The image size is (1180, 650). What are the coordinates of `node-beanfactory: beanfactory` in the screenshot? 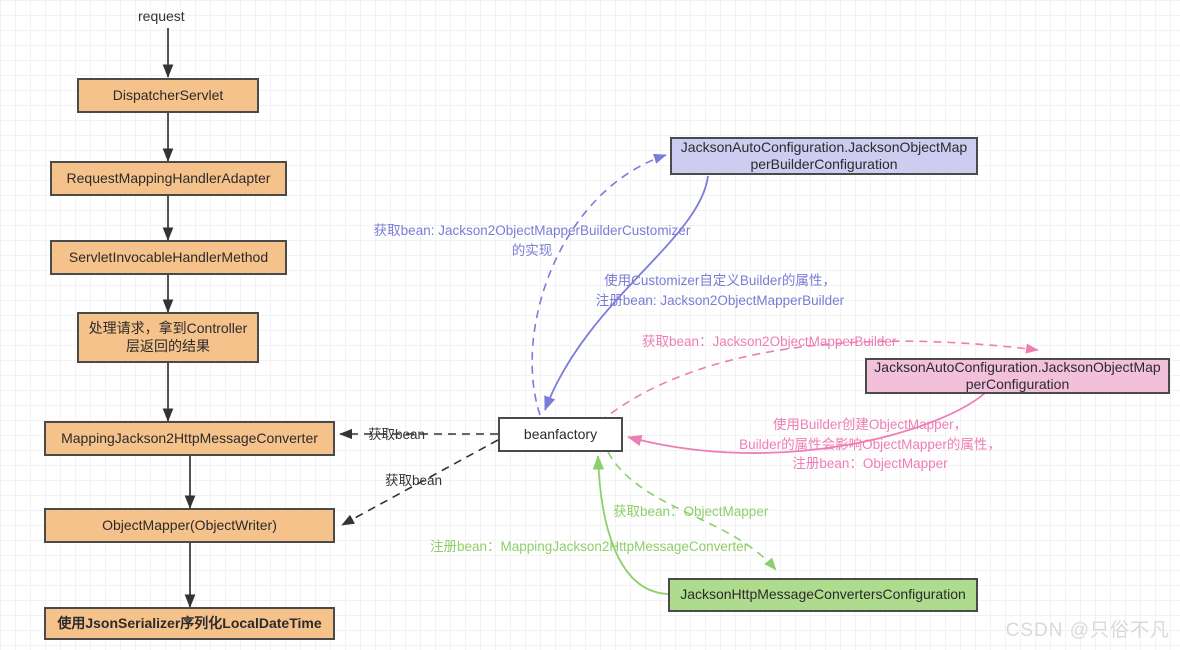 It's located at (560, 434).